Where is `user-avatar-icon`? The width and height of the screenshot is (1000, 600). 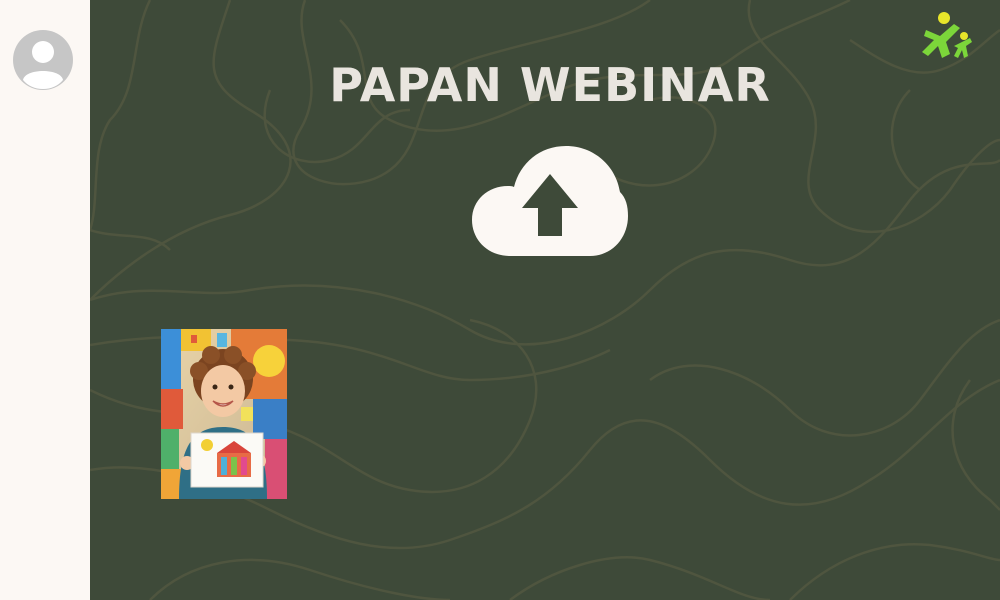 user-avatar-icon is located at coordinates (43, 60).